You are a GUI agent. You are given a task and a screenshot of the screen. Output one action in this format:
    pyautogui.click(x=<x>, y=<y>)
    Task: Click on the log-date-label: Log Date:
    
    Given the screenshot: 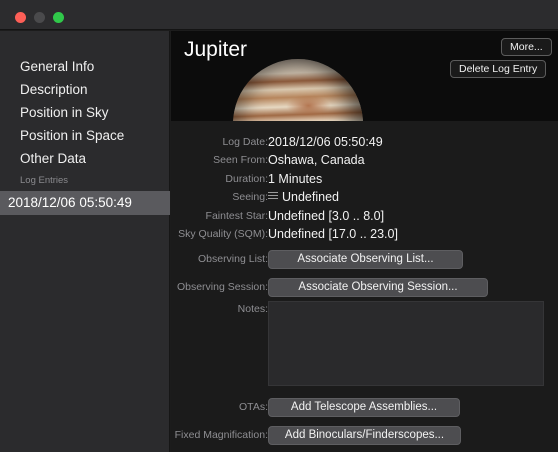 What is the action you would take?
    pyautogui.click(x=245, y=142)
    